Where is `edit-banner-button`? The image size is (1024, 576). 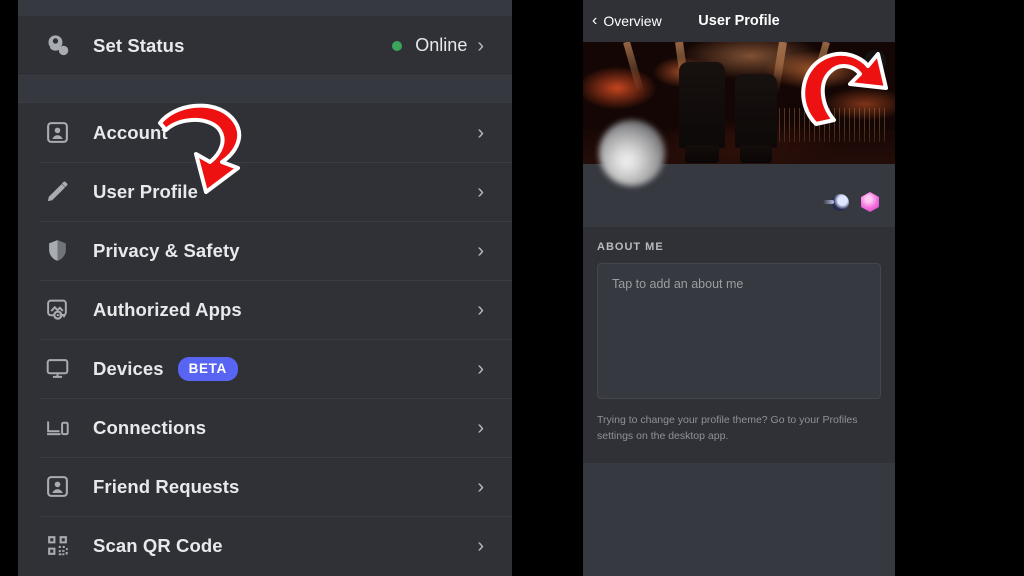 edit-banner-button is located at coordinates (875, 61).